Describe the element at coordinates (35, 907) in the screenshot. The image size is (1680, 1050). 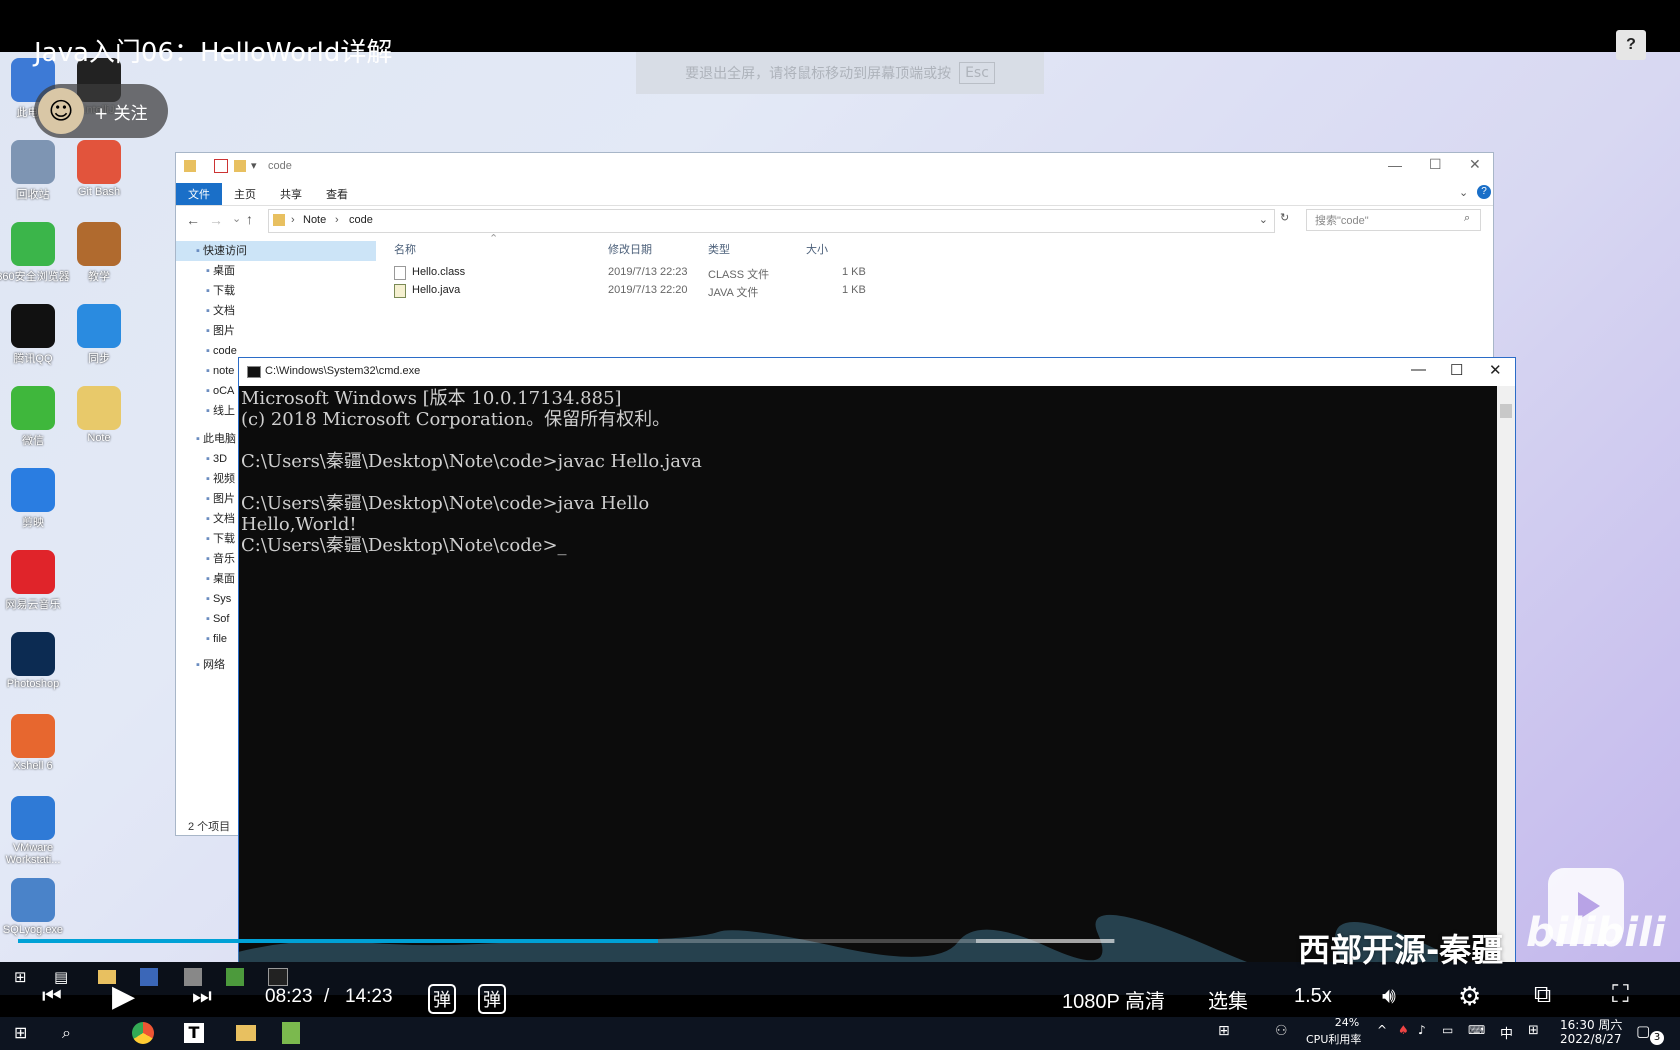
I see `desktop-icon: SQLyog.exe` at that location.